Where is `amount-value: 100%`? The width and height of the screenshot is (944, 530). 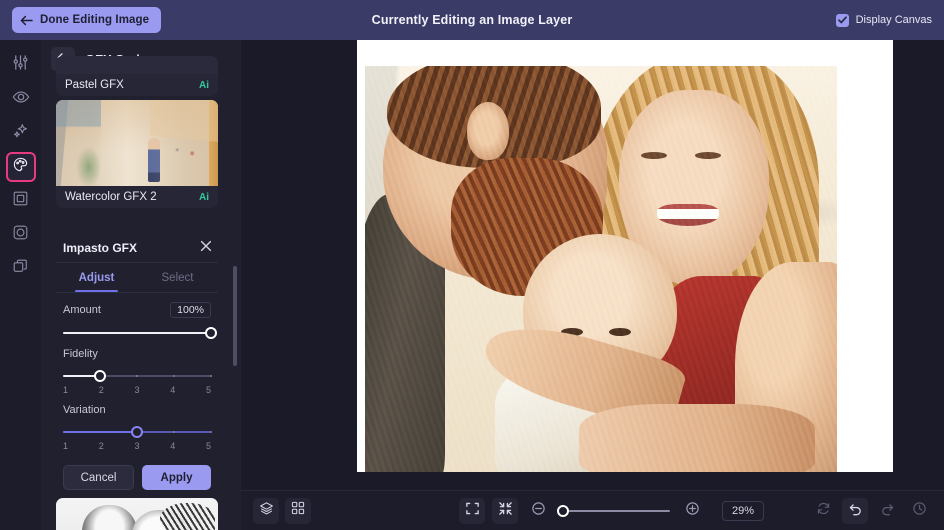
amount-value: 100% is located at coordinates (190, 310).